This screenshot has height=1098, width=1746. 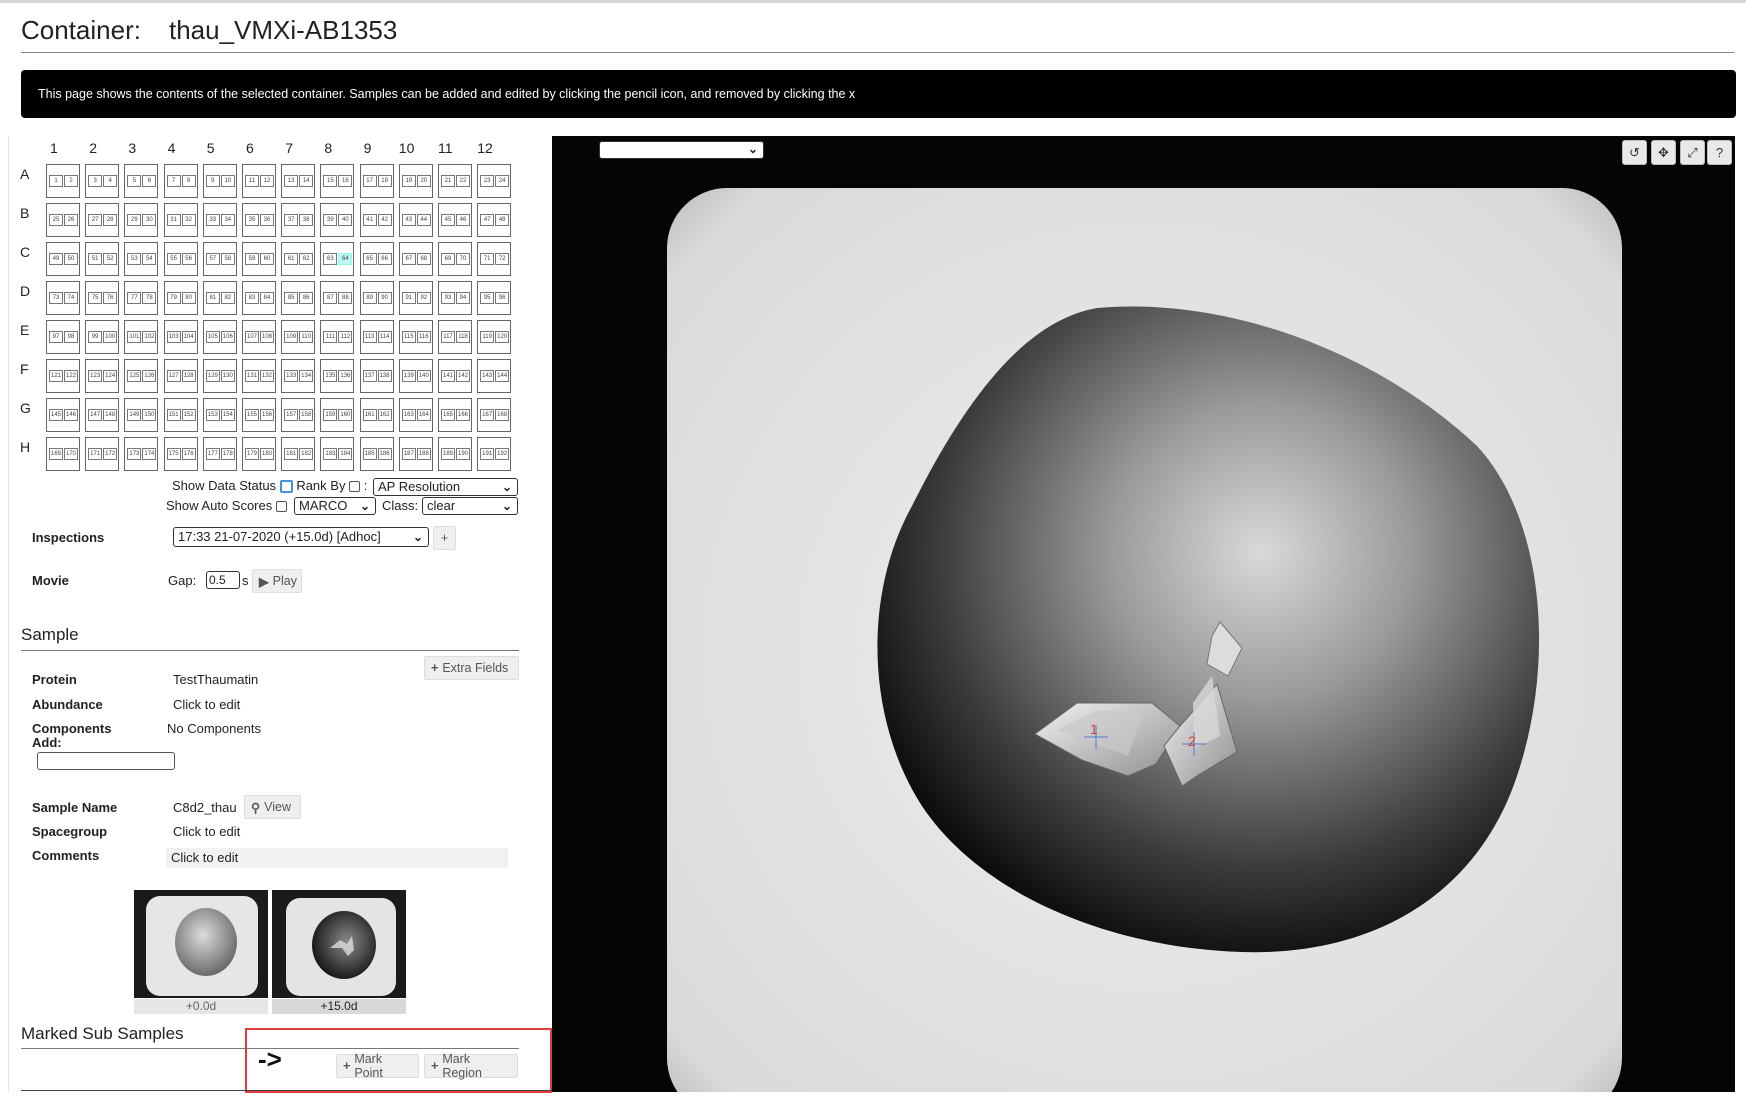 What do you see at coordinates (180, 298) in the screenshot?
I see `plate-well: 79 80` at bounding box center [180, 298].